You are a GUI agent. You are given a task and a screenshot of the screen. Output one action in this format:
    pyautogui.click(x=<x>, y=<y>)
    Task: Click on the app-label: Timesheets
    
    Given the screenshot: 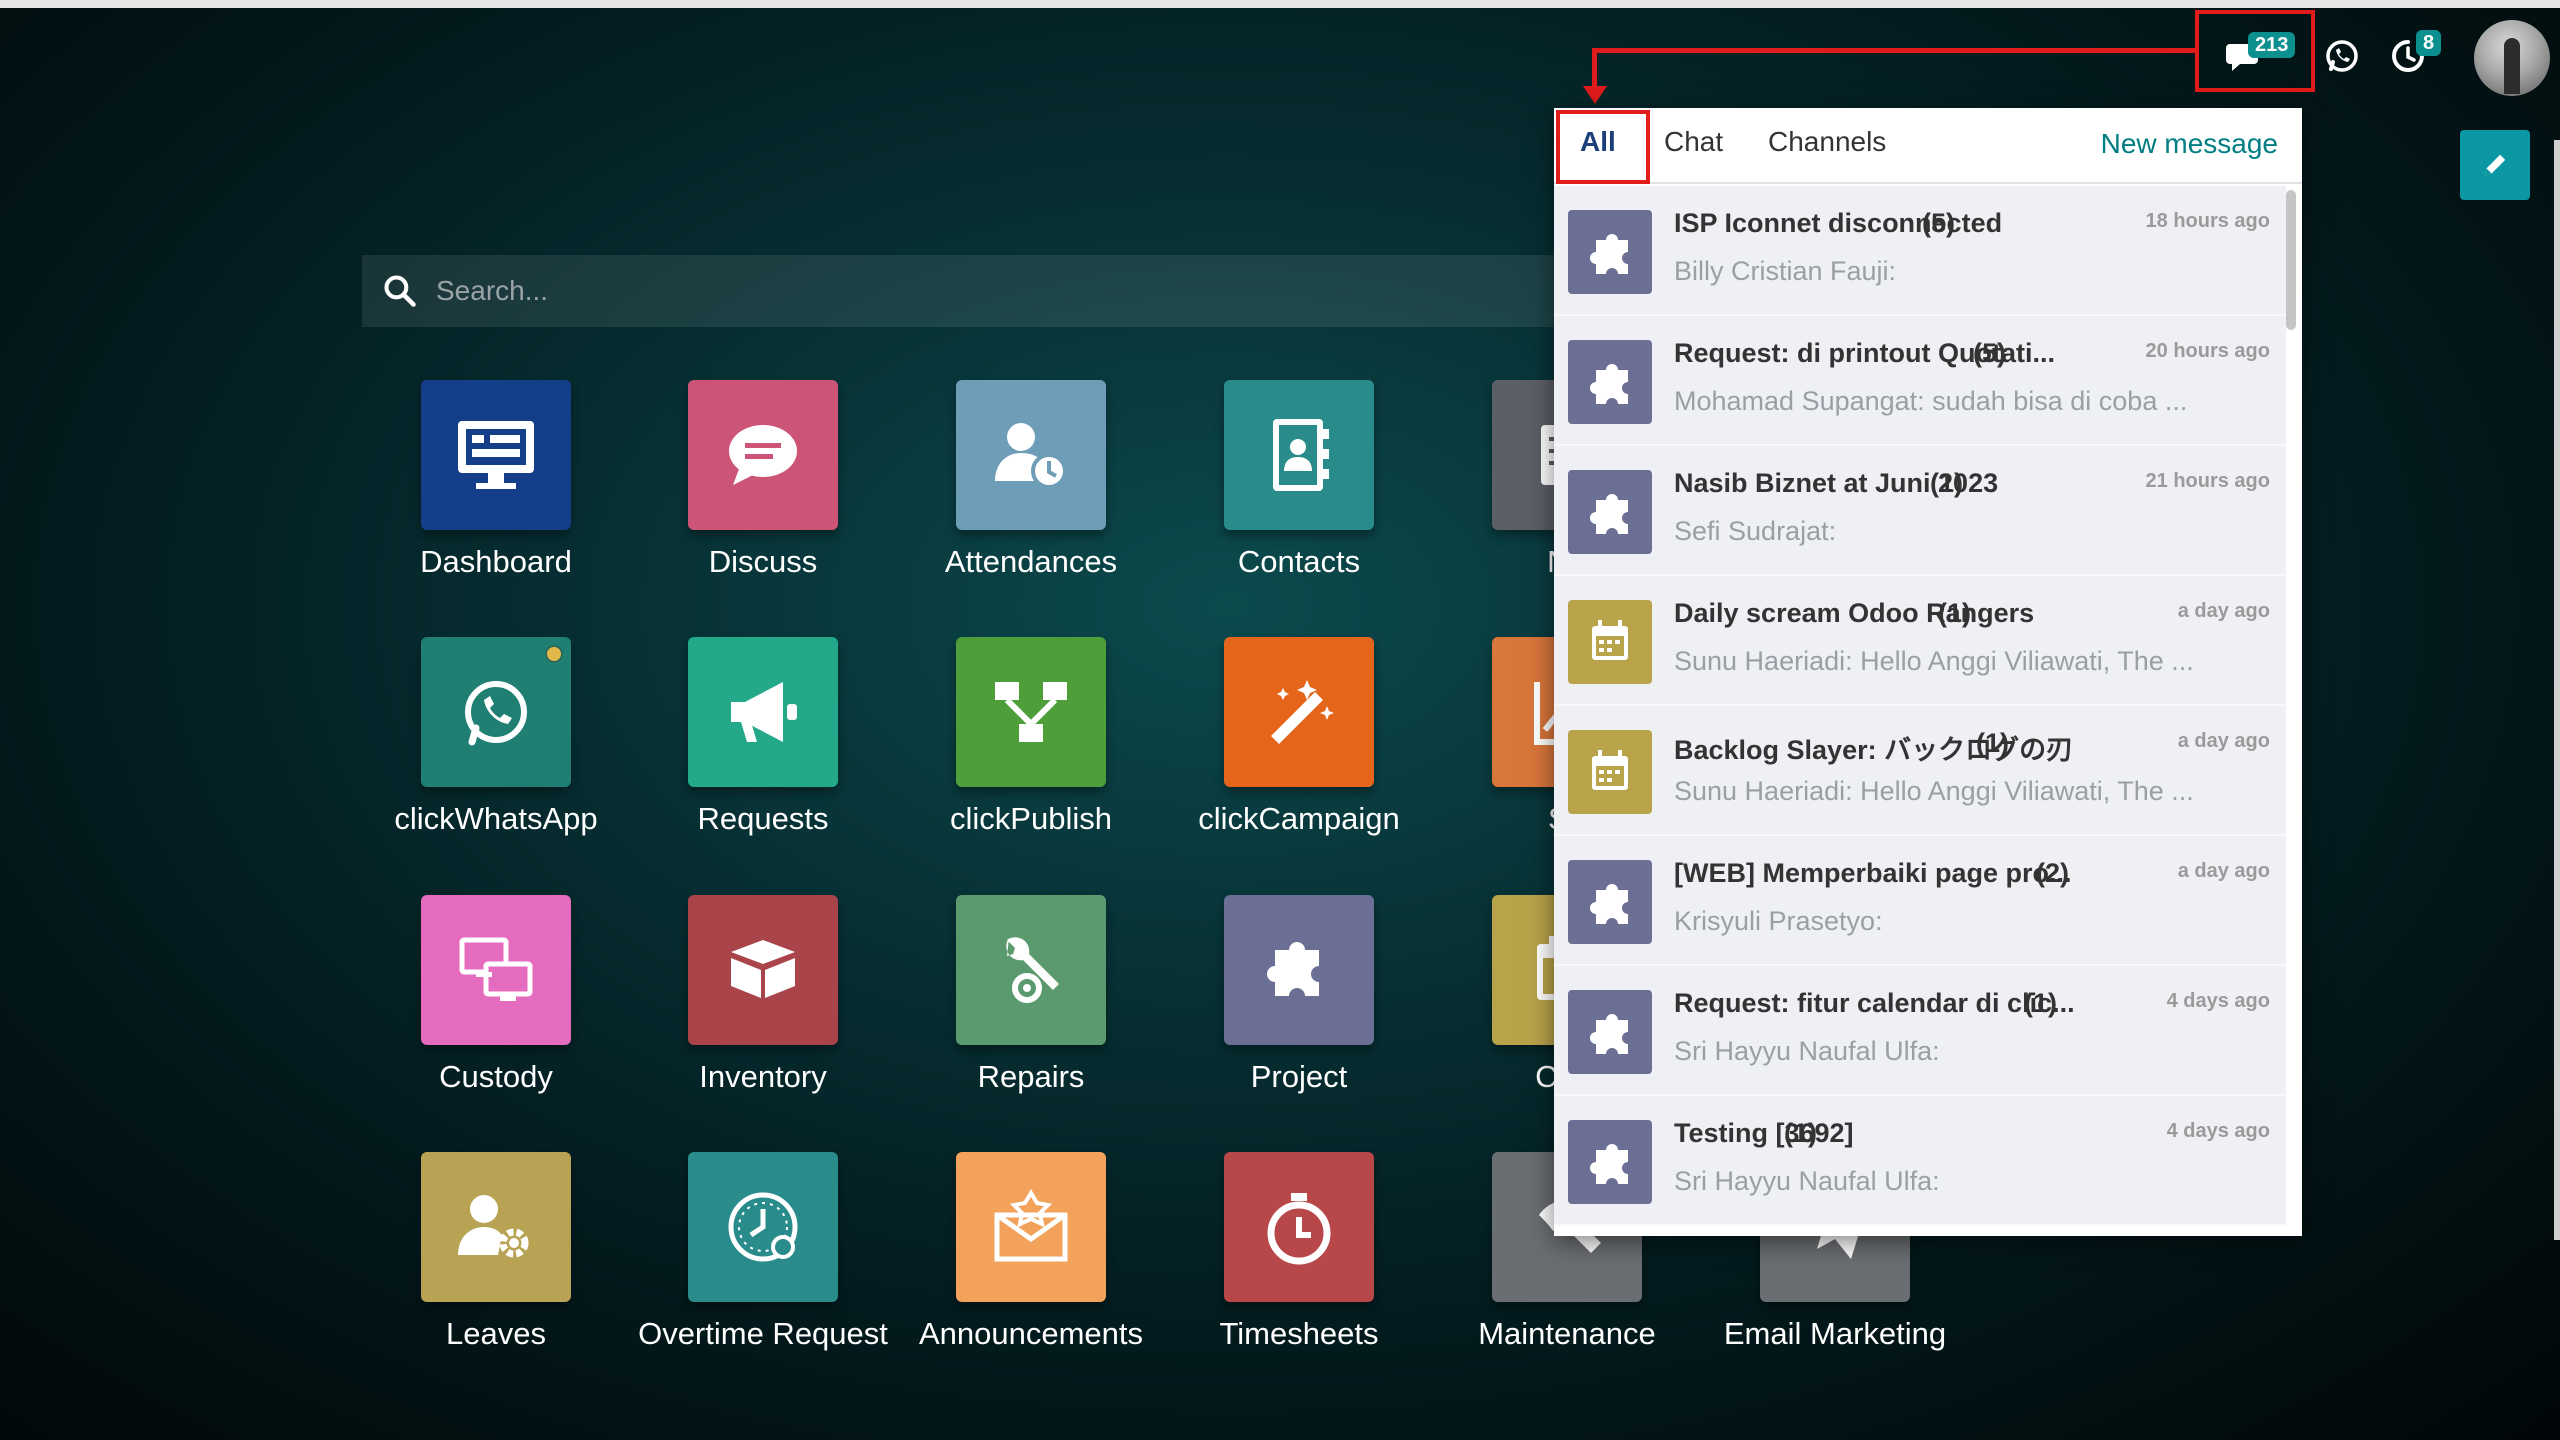 What is the action you would take?
    pyautogui.click(x=1299, y=1333)
    